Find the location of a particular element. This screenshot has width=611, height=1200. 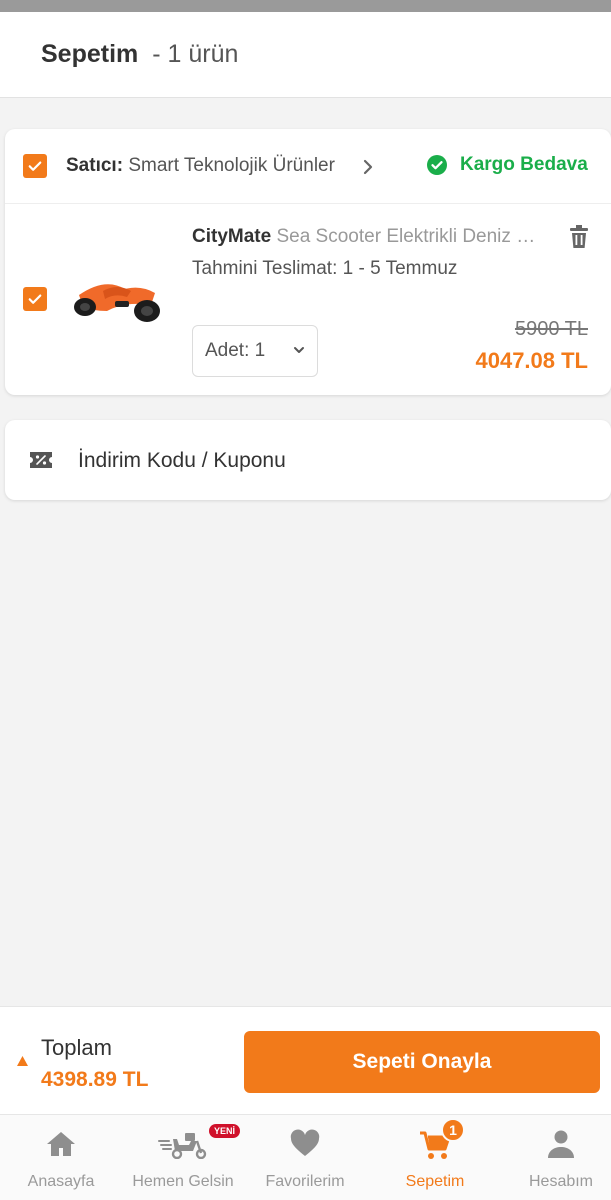

nav-label: Sepetim is located at coordinates (435, 1181).